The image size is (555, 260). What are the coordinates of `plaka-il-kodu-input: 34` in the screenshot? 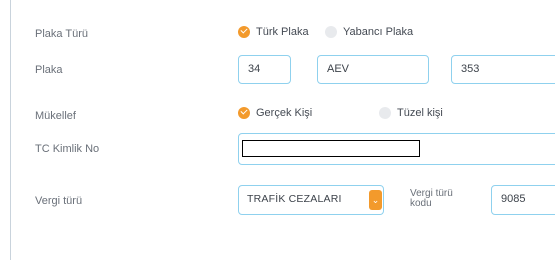 It's located at (264, 69).